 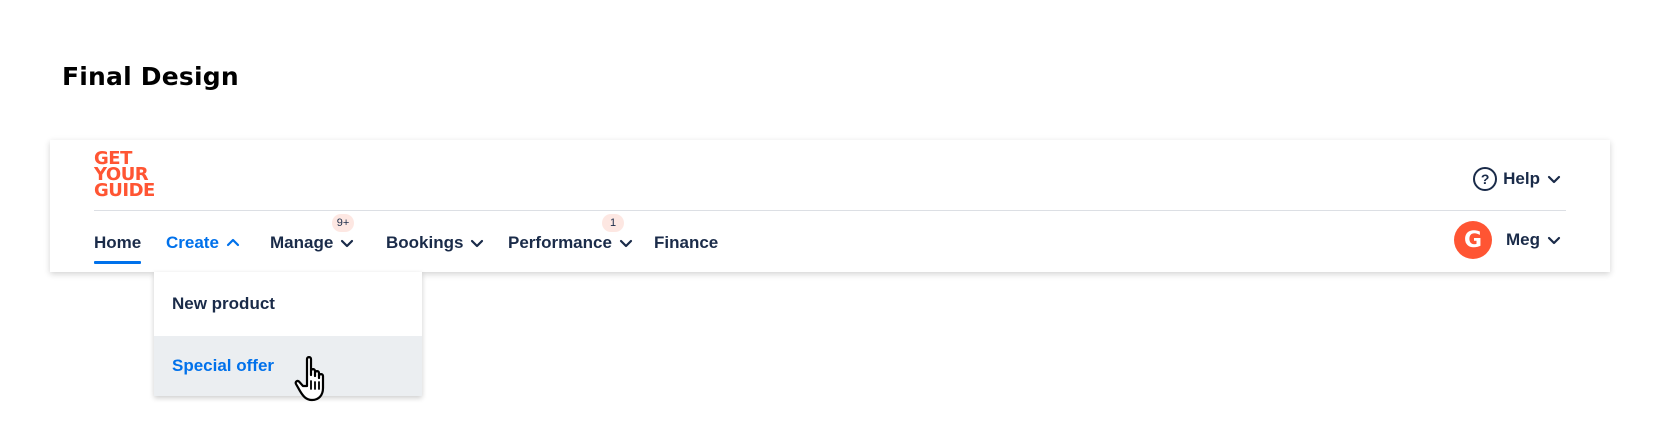 I want to click on tab-finance: Finance, so click(x=686, y=243).